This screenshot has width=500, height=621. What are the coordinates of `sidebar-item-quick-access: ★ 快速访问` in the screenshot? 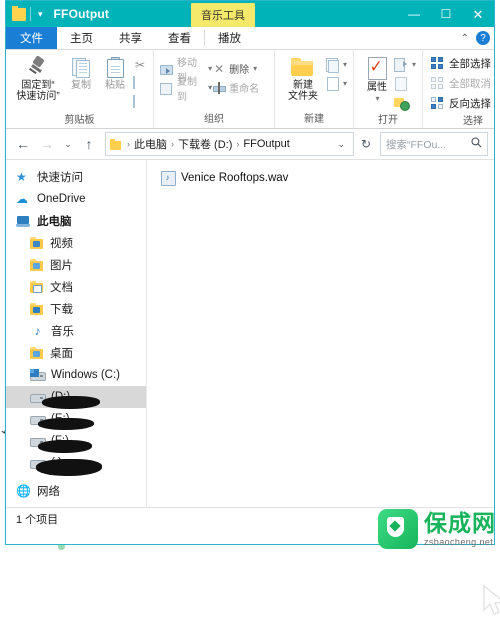 It's located at (76, 177).